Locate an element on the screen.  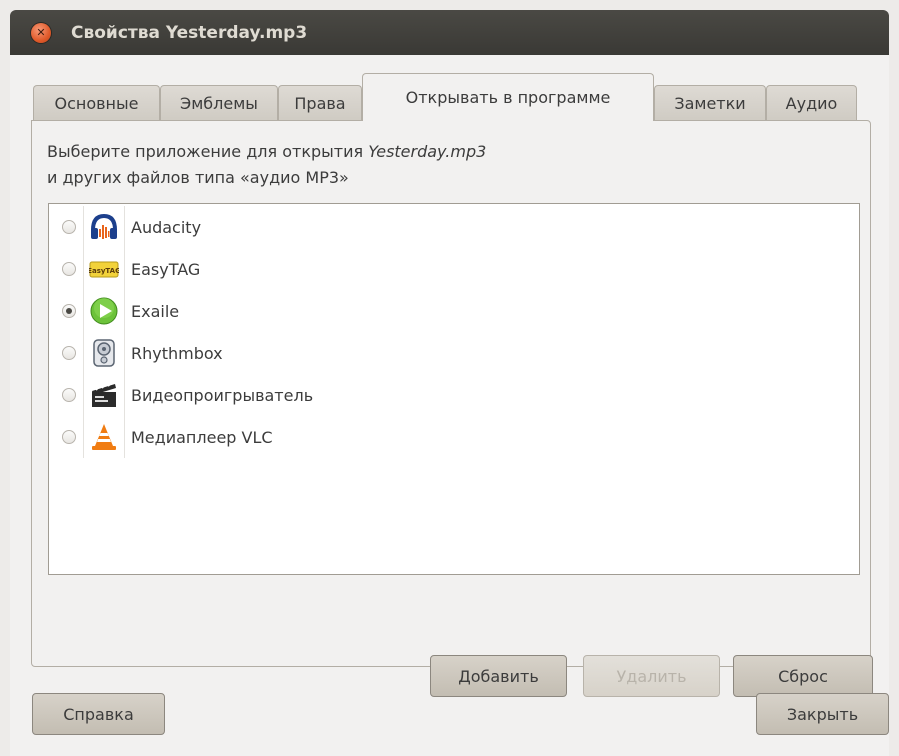
rhythmbox-icon is located at coordinates (104, 353).